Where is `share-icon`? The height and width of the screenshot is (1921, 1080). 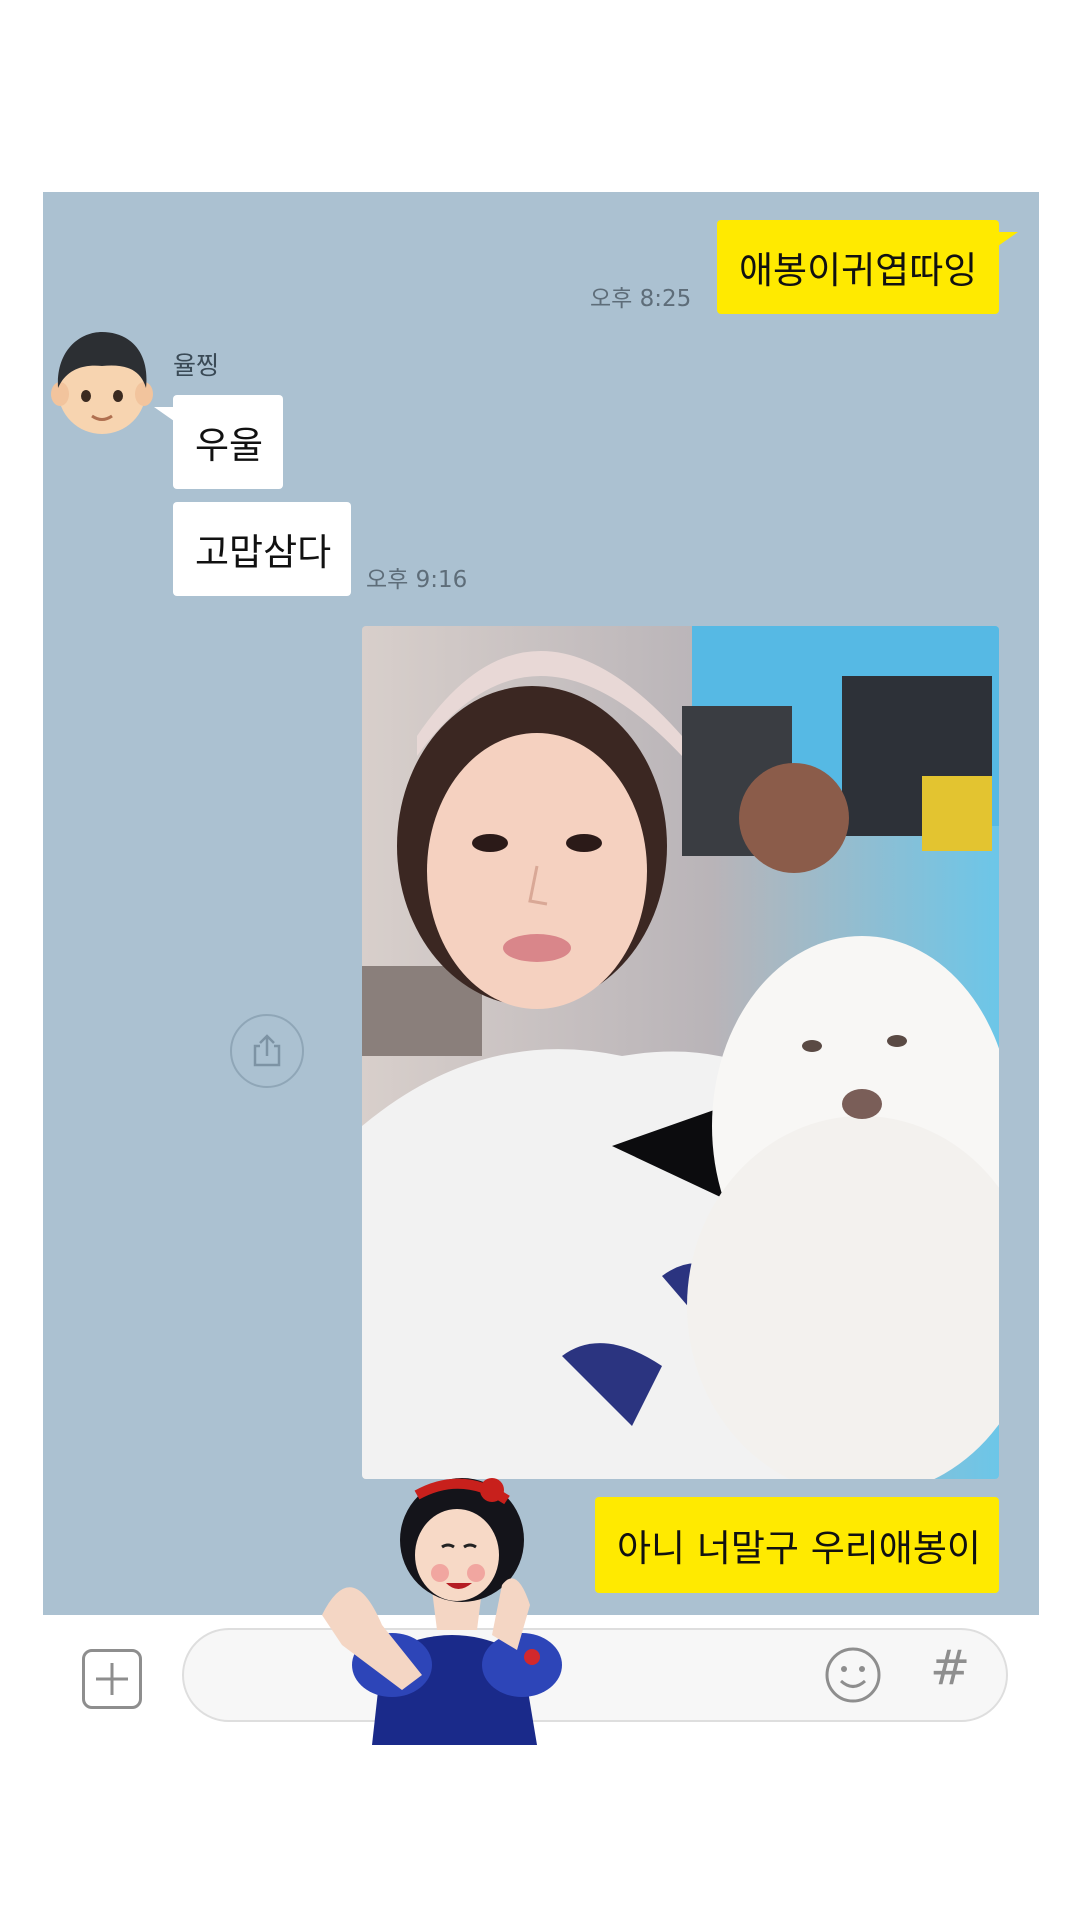 share-icon is located at coordinates (267, 1050).